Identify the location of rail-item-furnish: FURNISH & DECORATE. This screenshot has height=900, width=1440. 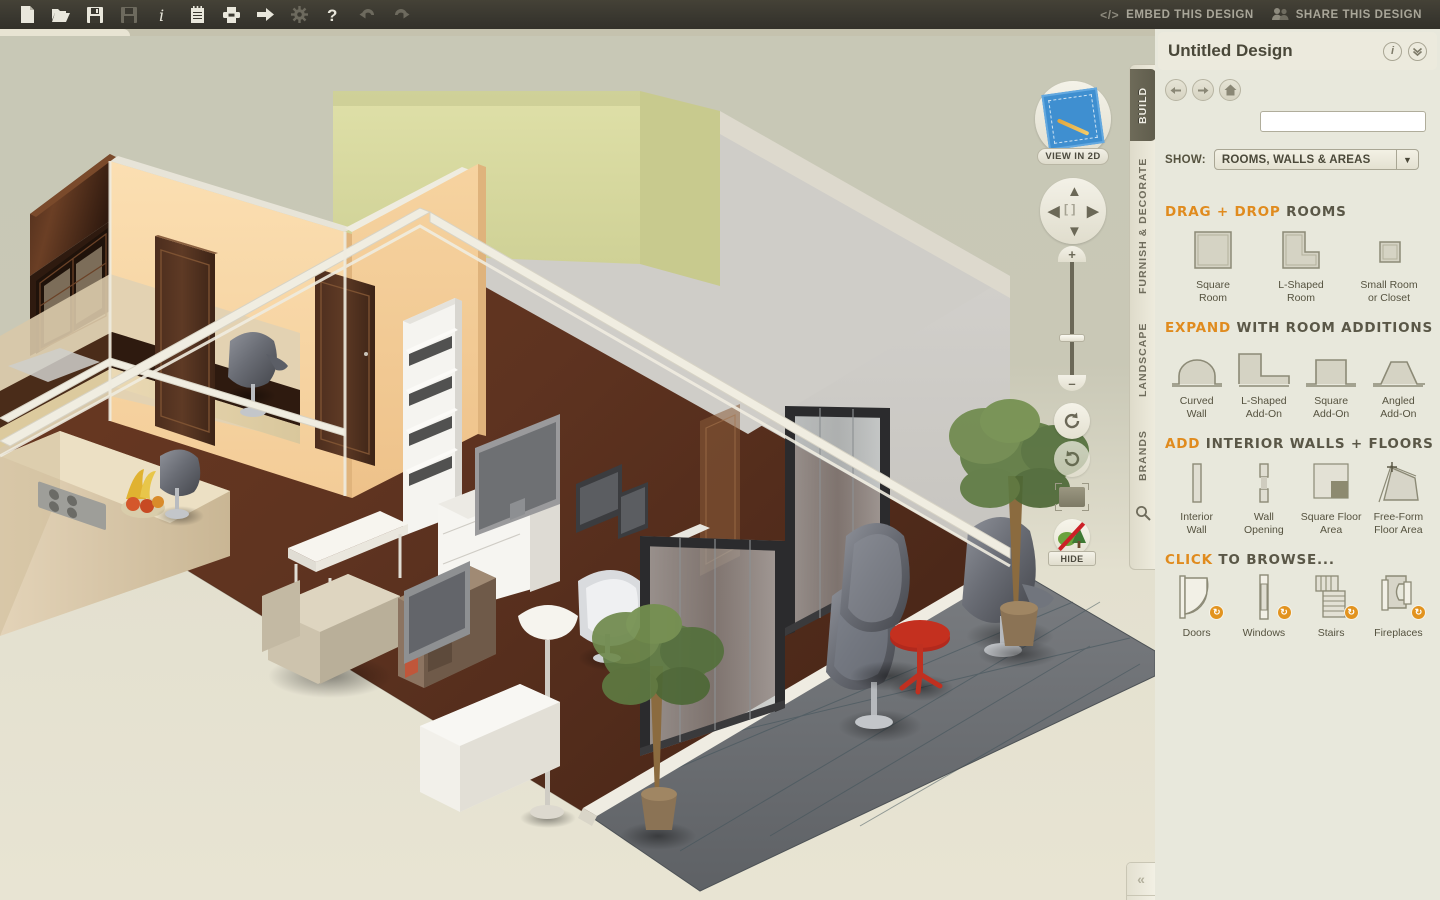
(1143, 226).